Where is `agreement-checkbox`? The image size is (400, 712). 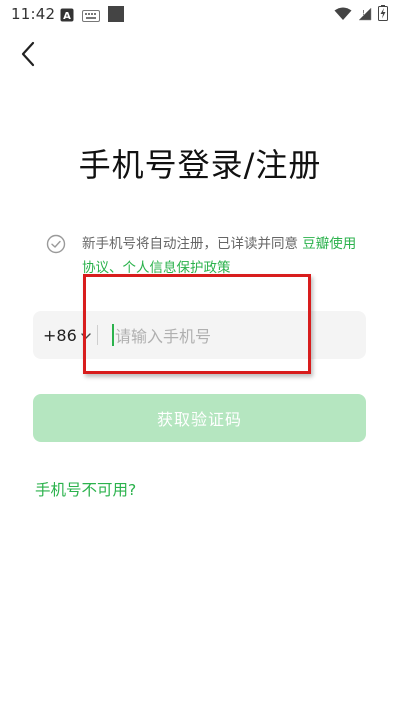 agreement-checkbox is located at coordinates (56, 246).